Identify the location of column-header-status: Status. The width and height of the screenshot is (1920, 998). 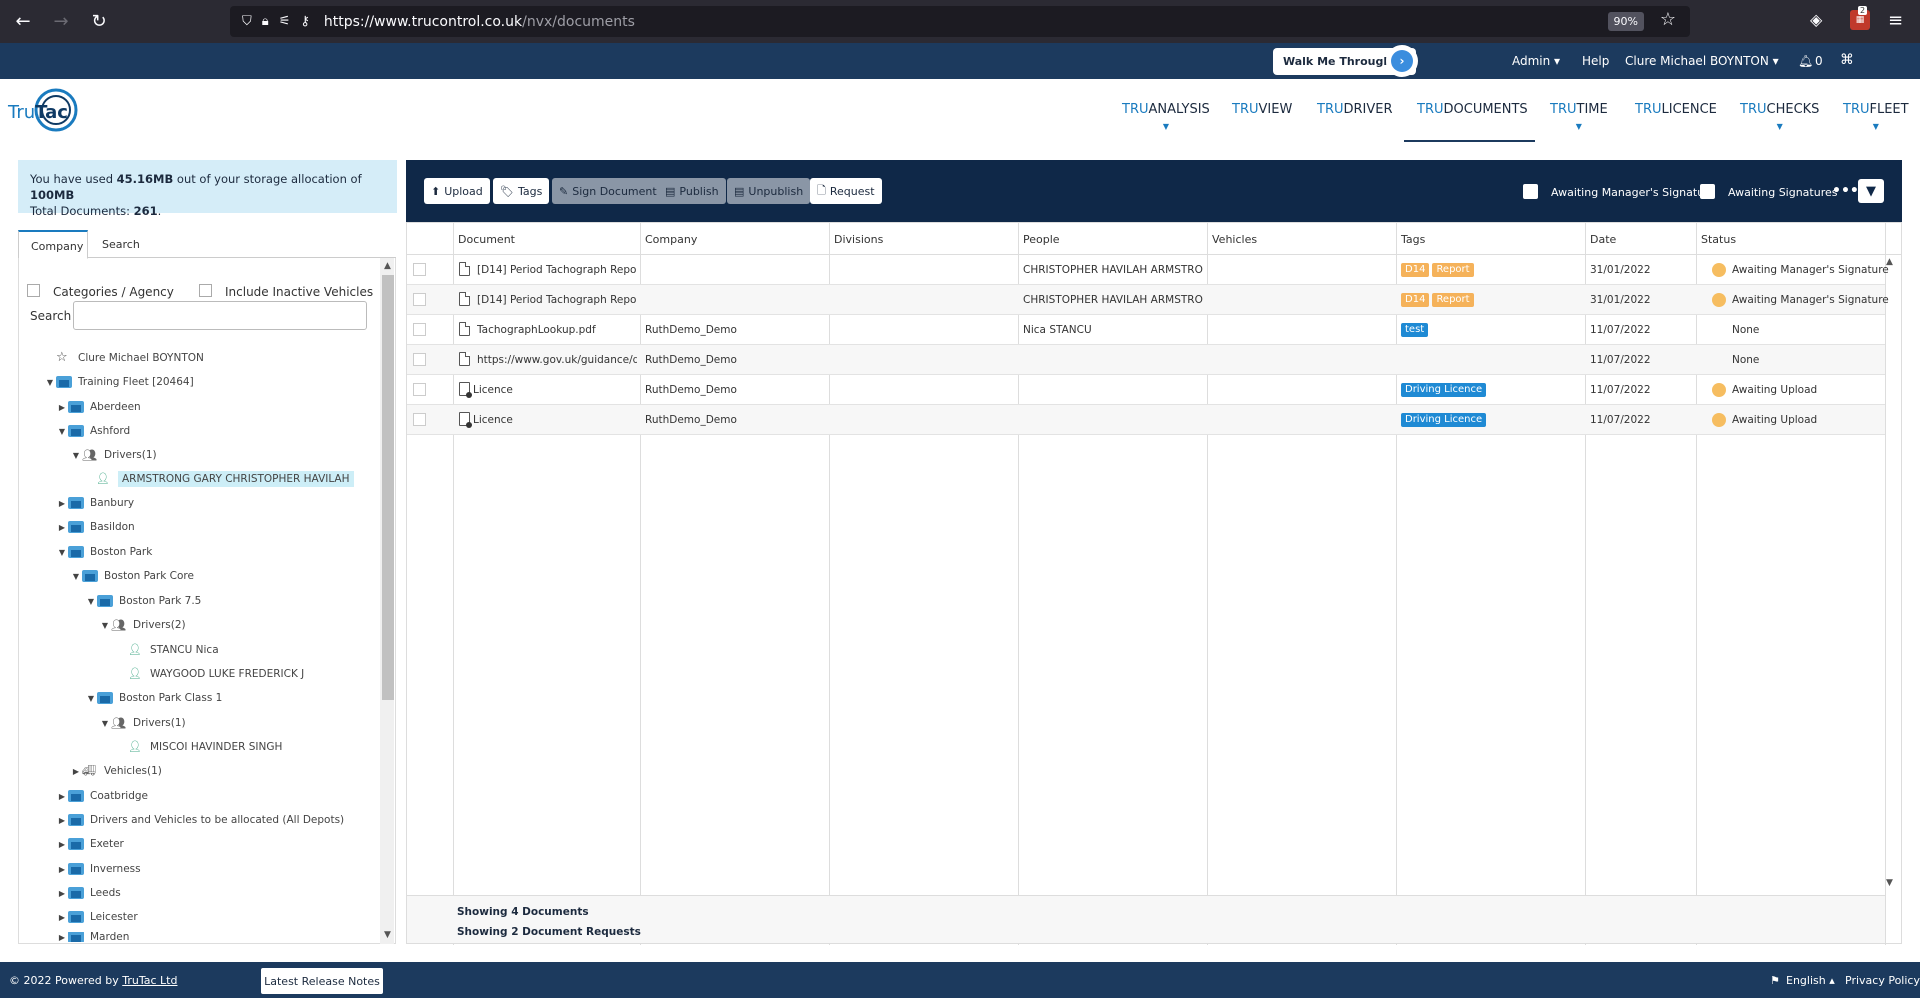
(1718, 239).